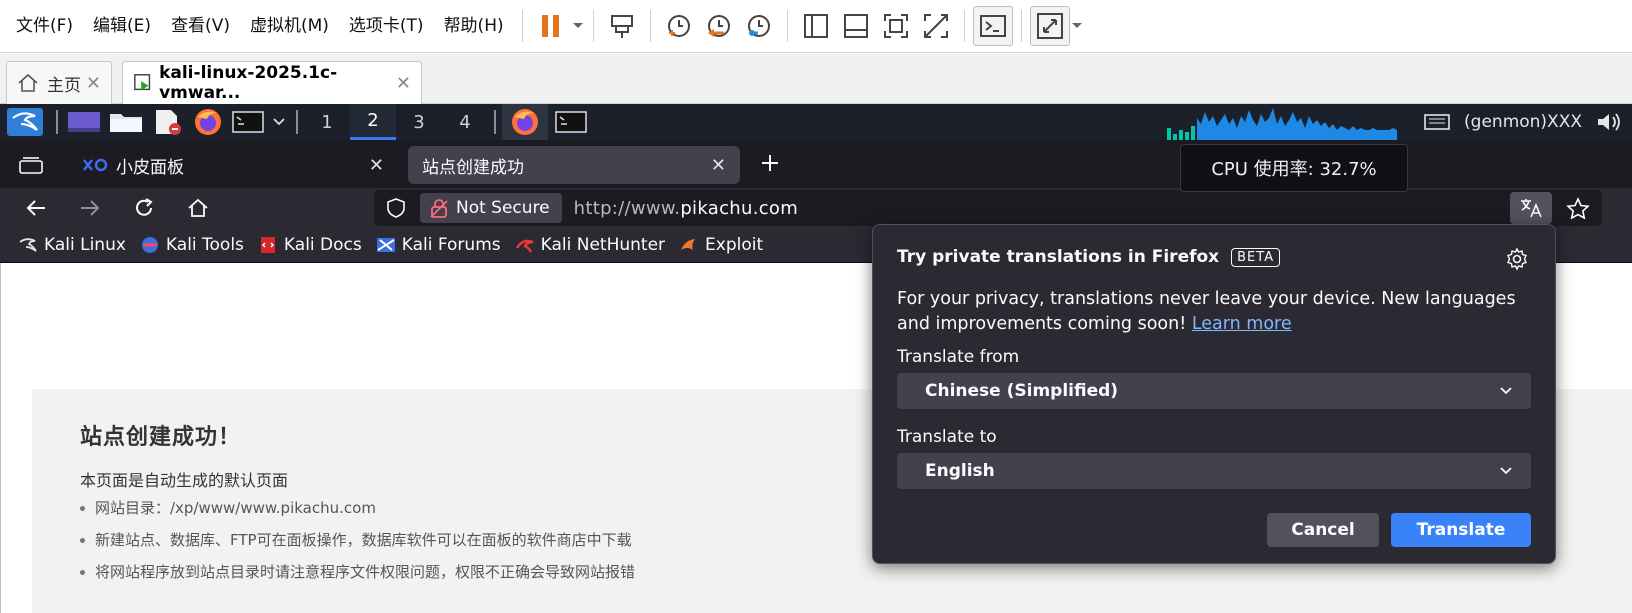 This screenshot has height=613, width=1632. What do you see at coordinates (522, 26) in the screenshot?
I see `menu-divider` at bounding box center [522, 26].